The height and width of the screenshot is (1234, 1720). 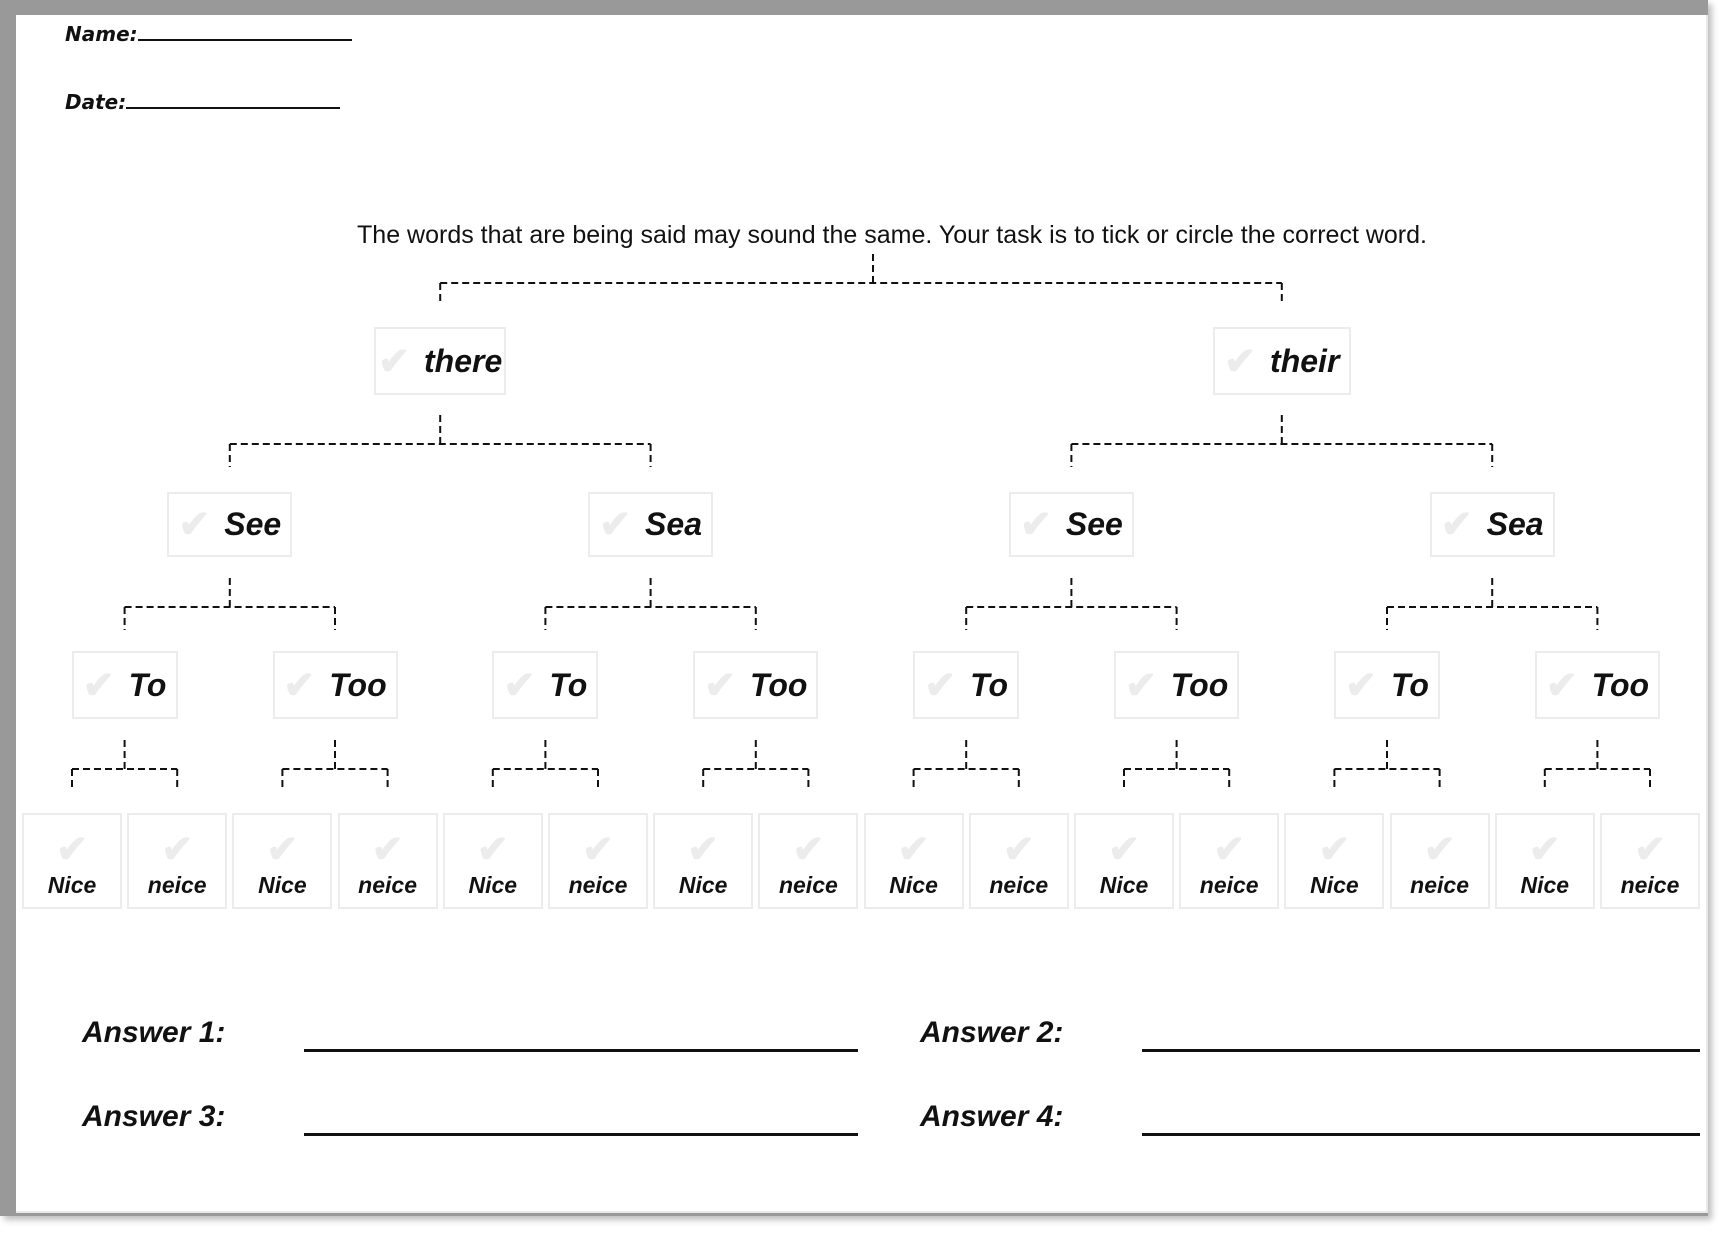 I want to click on word-there-option: ✔ there, so click(x=440, y=361).